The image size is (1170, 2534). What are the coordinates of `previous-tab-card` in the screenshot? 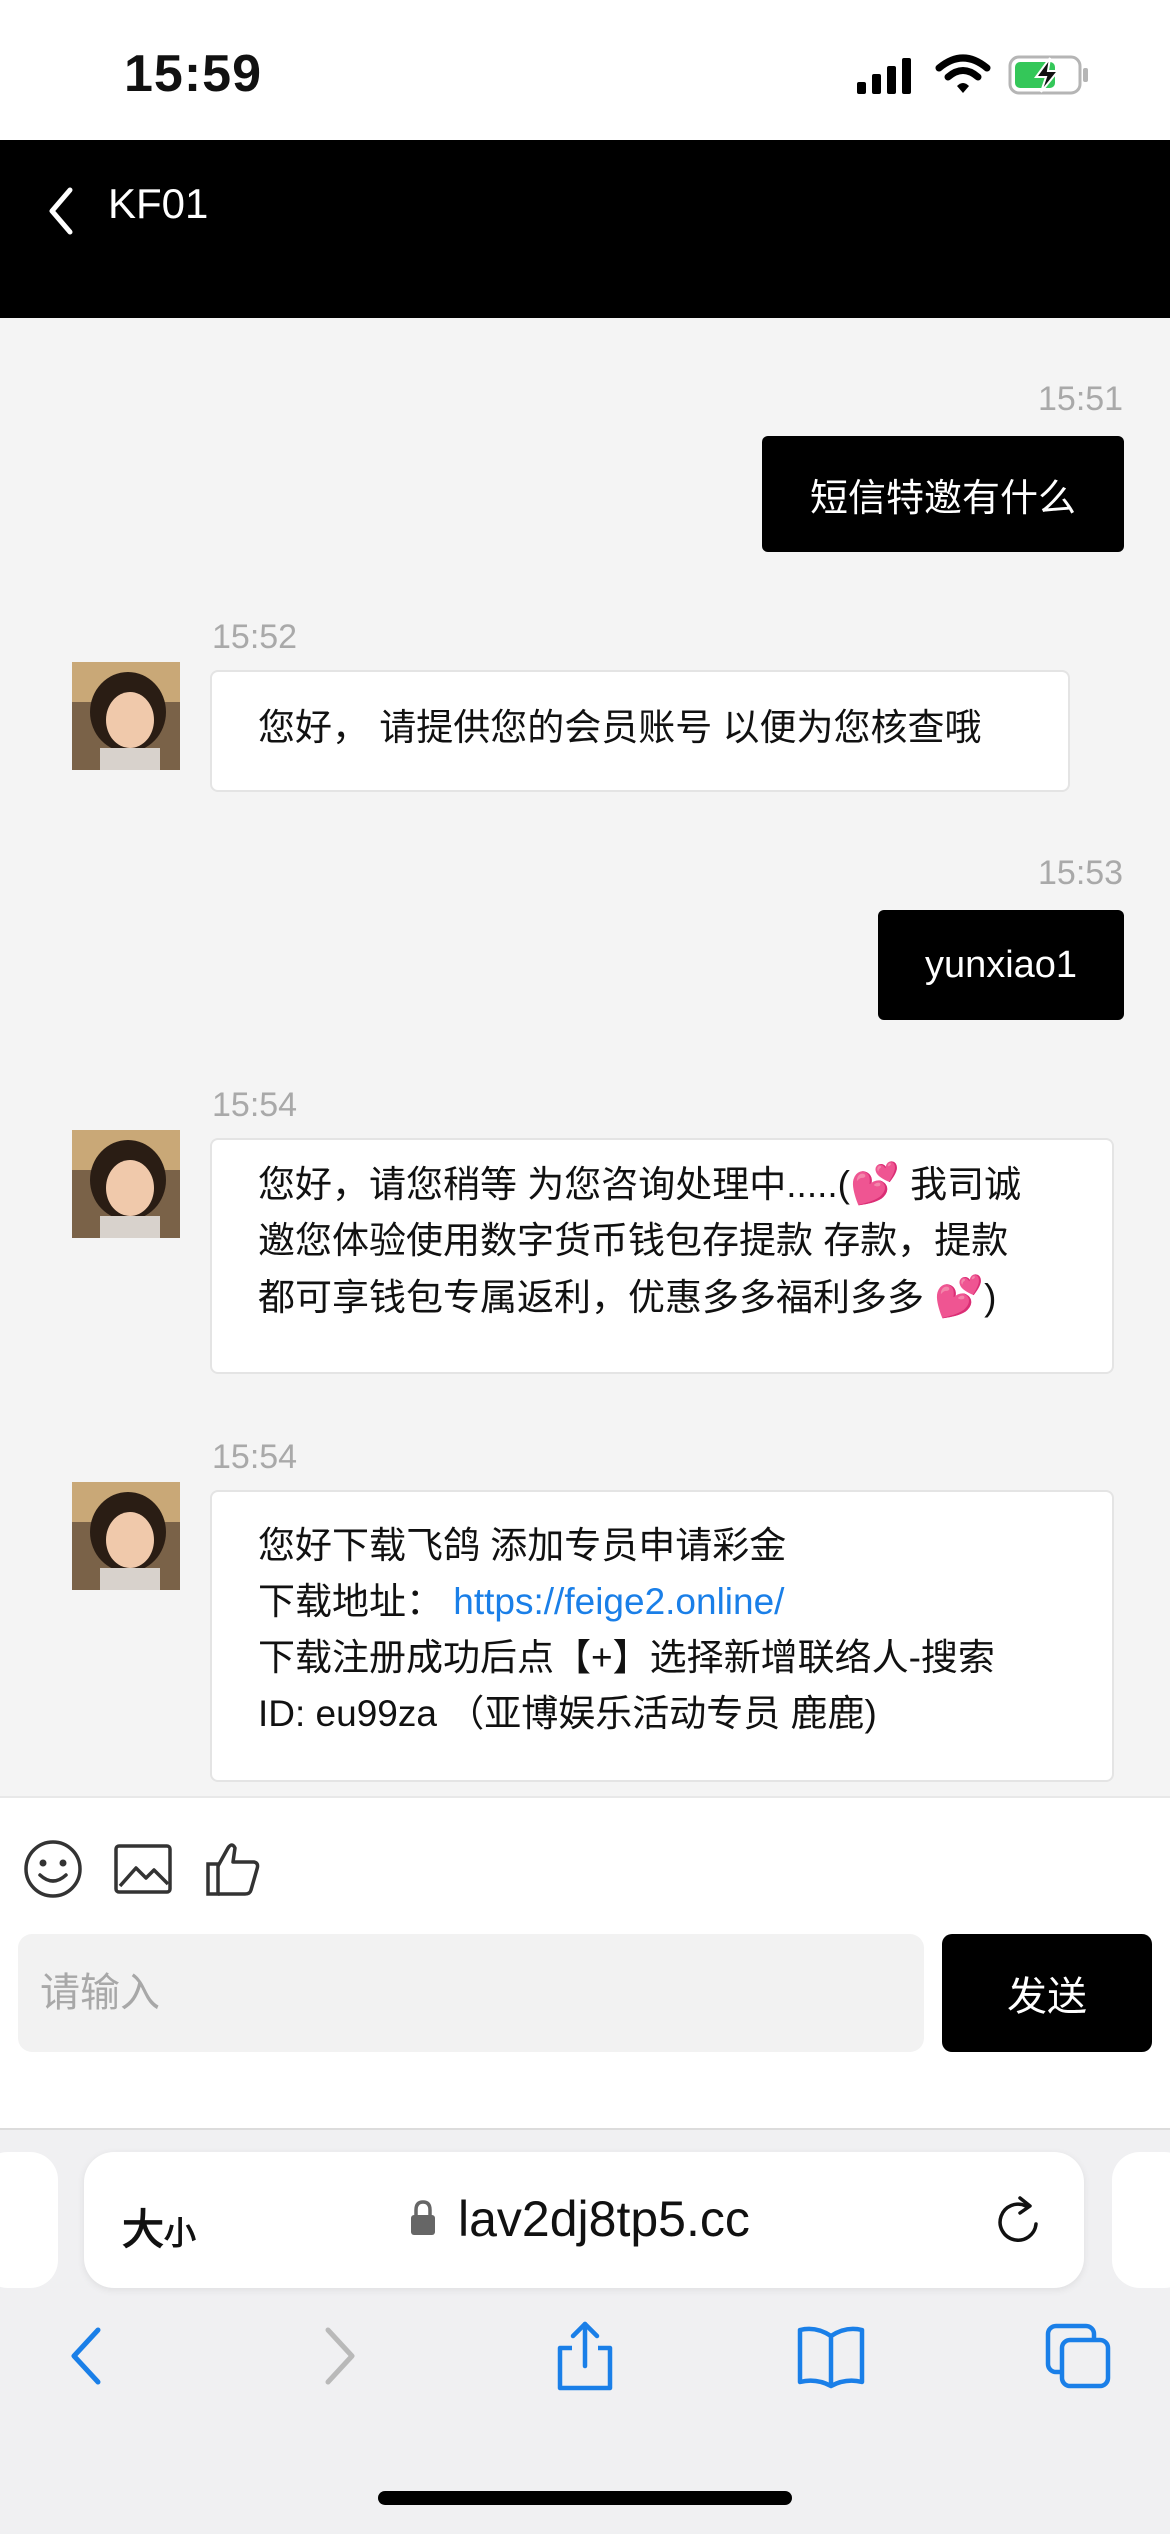 It's located at (29, 2220).